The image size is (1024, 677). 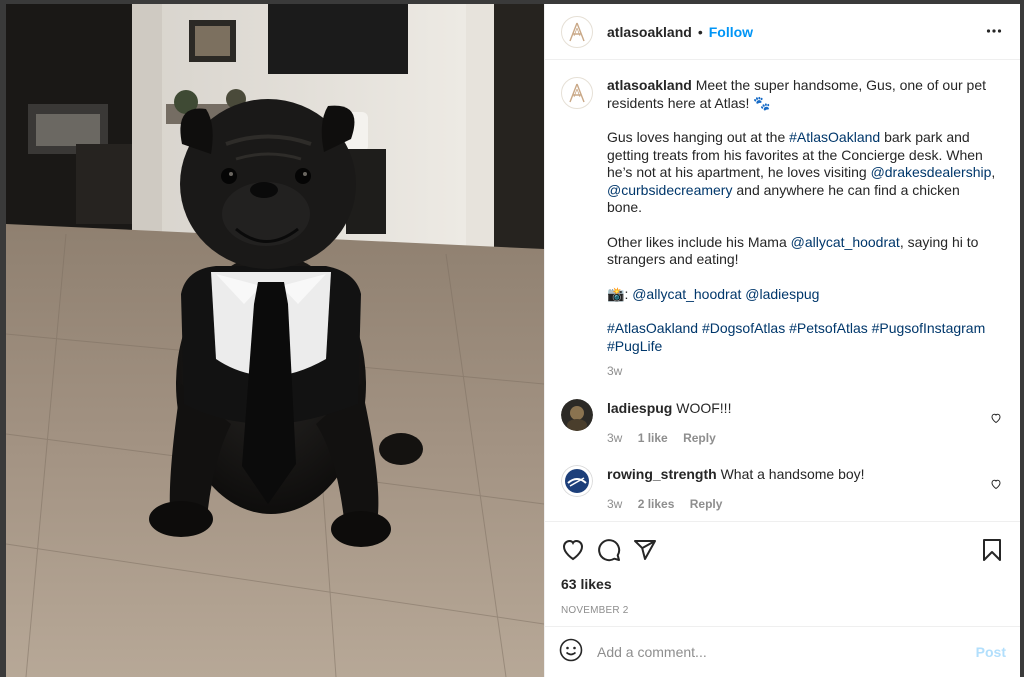 I want to click on comment-text: What a handsome boy!, so click(x=792, y=473).